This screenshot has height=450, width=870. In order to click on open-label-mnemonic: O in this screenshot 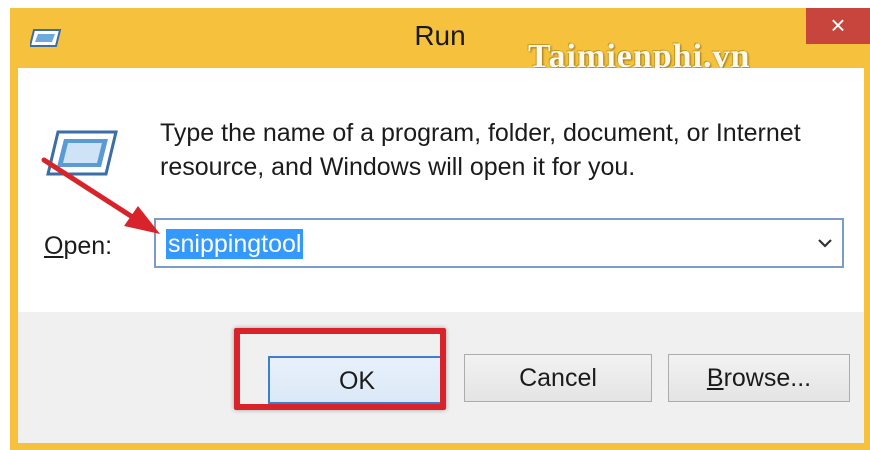, I will do `click(54, 246)`.